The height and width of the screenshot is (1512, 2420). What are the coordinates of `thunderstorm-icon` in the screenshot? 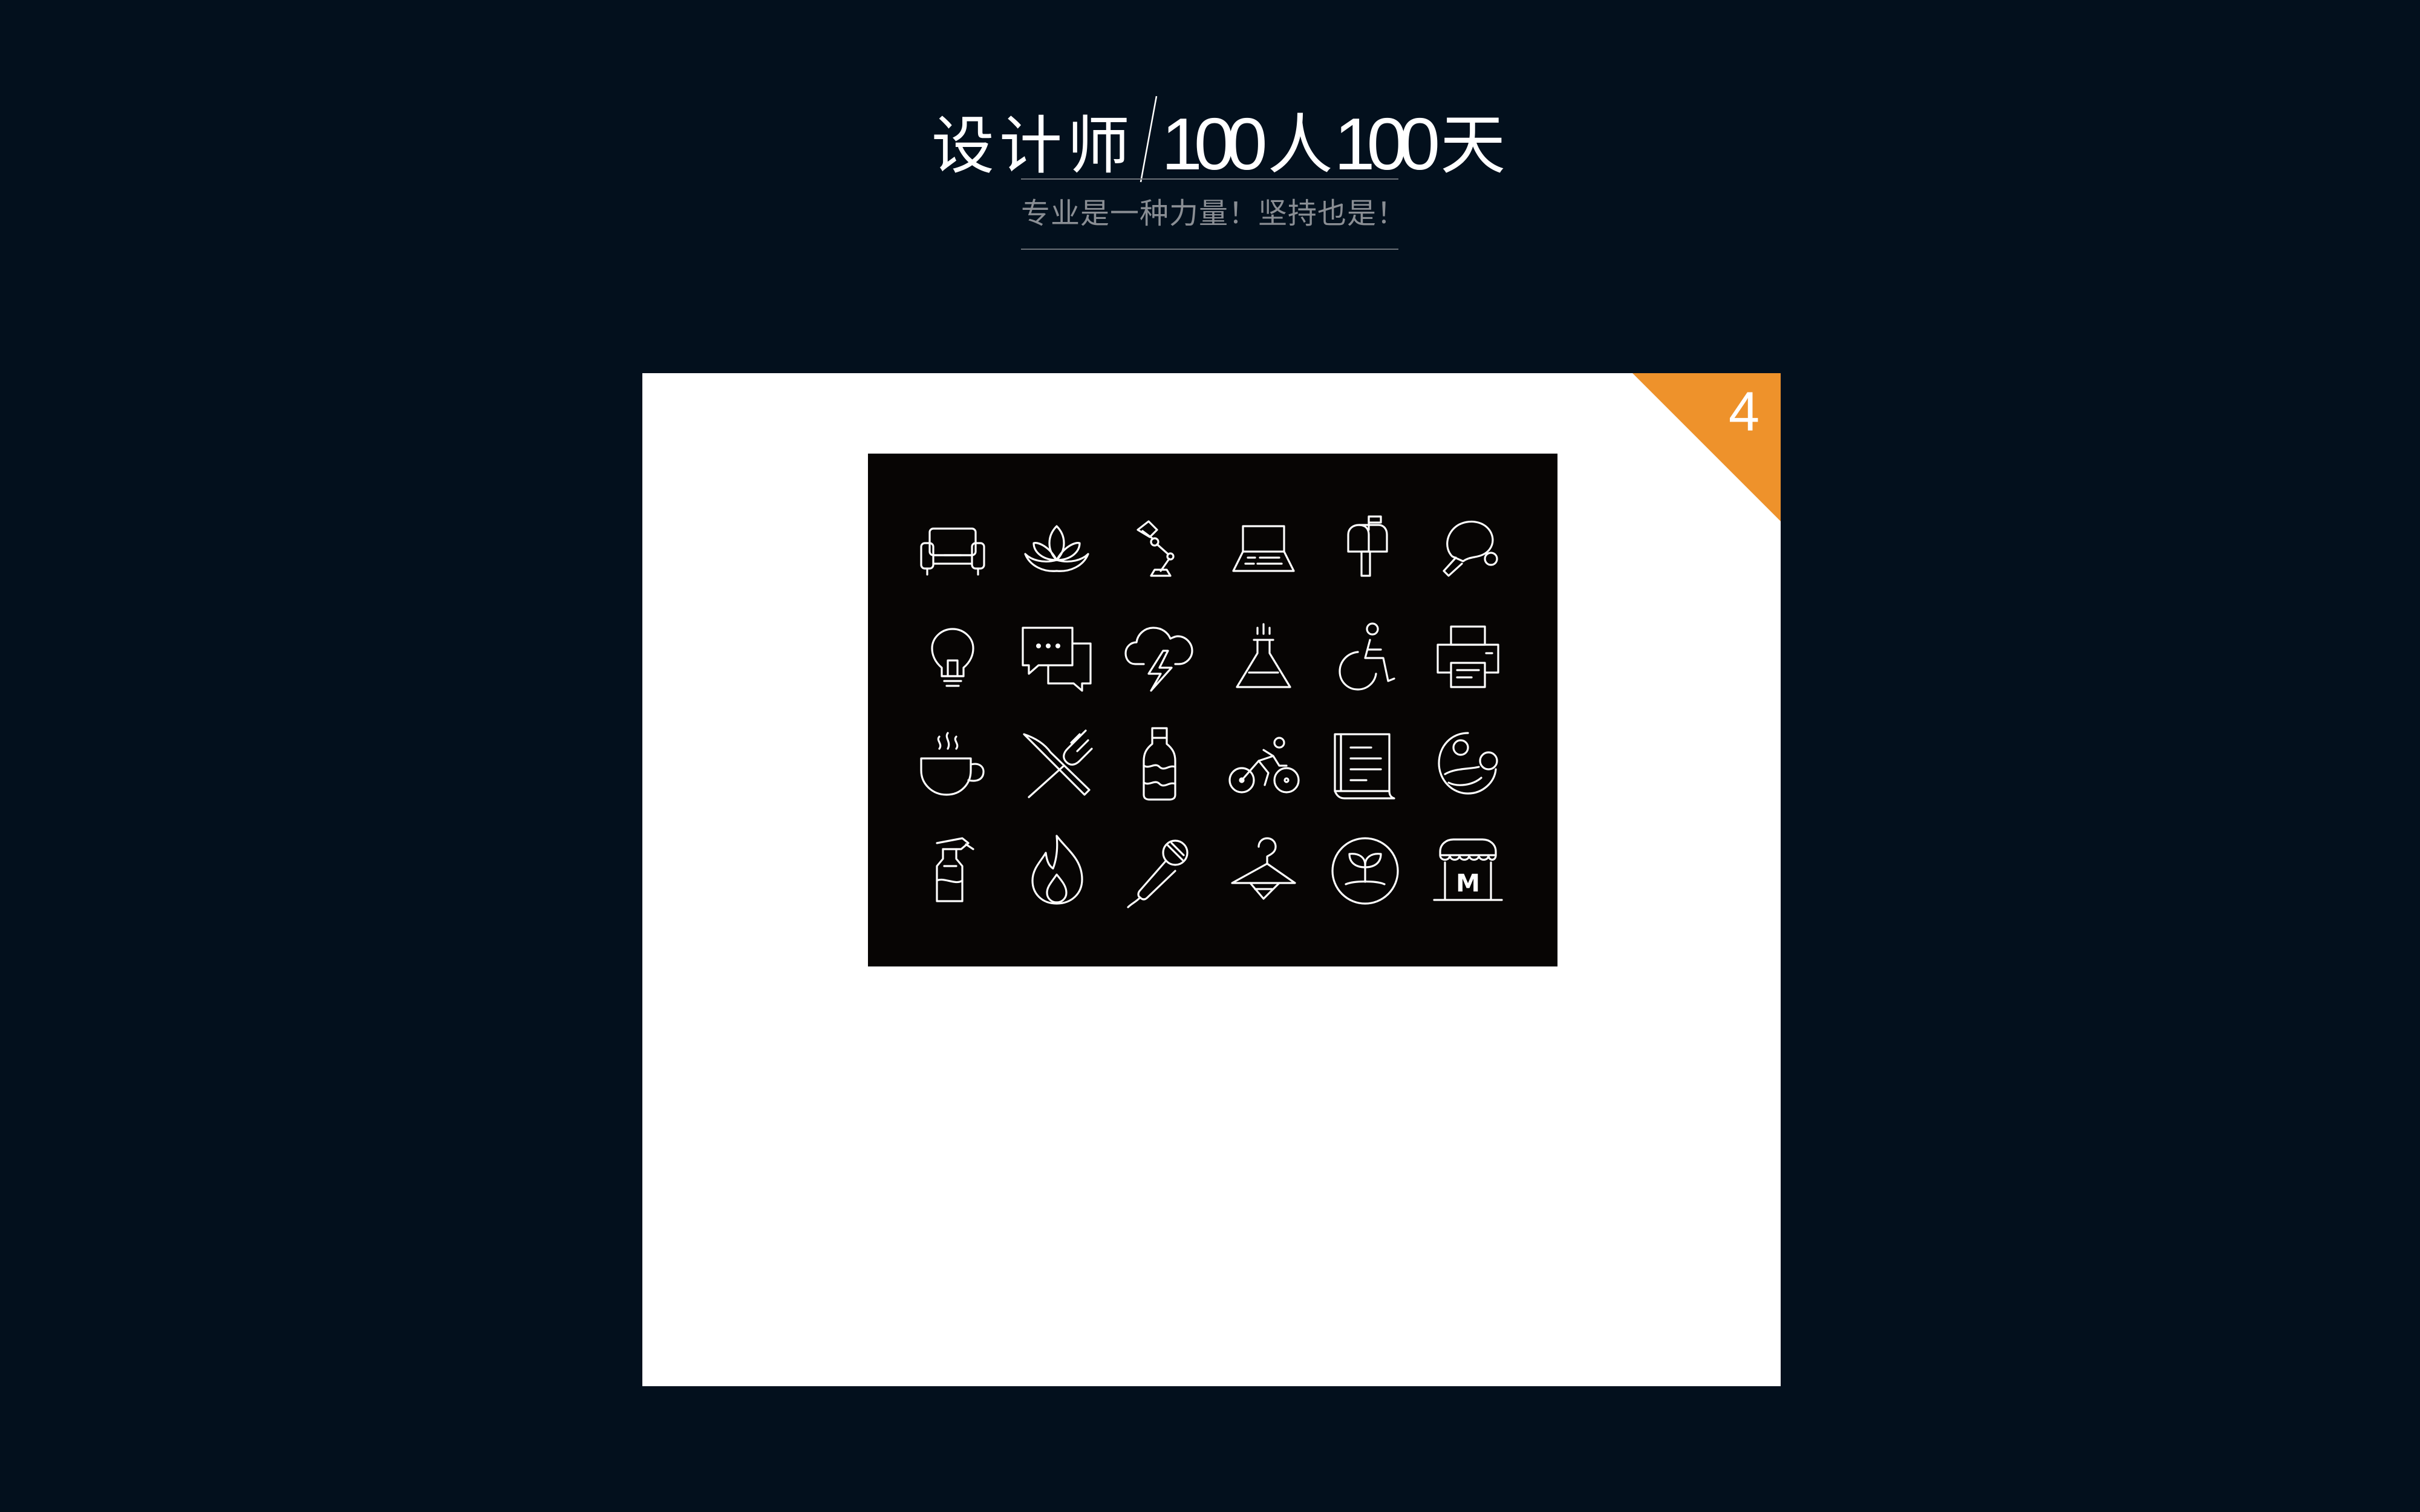 It's located at (1160, 658).